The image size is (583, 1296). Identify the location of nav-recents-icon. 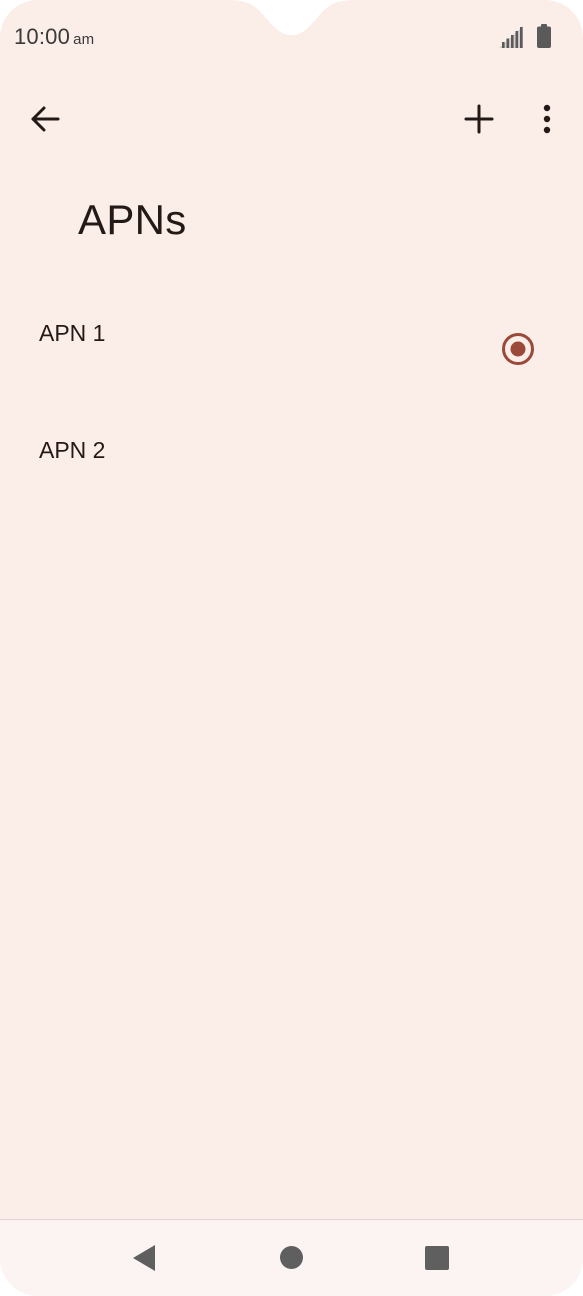
(437, 1258).